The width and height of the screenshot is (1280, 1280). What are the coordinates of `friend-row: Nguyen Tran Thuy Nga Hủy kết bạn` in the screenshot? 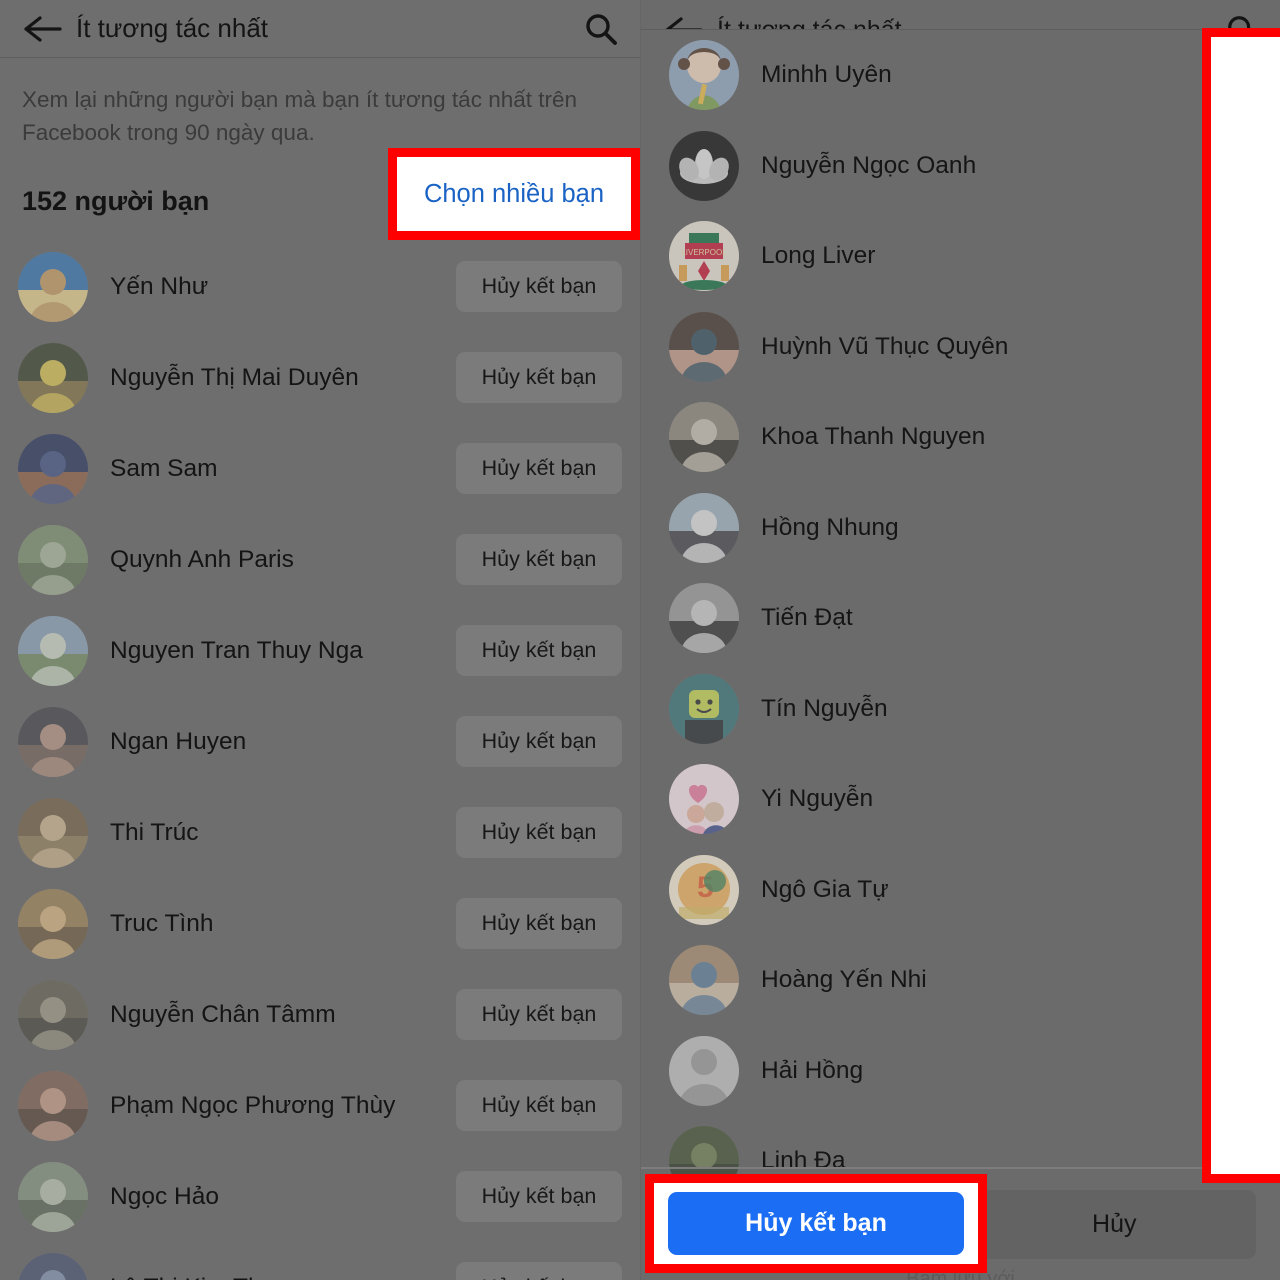 It's located at (320, 650).